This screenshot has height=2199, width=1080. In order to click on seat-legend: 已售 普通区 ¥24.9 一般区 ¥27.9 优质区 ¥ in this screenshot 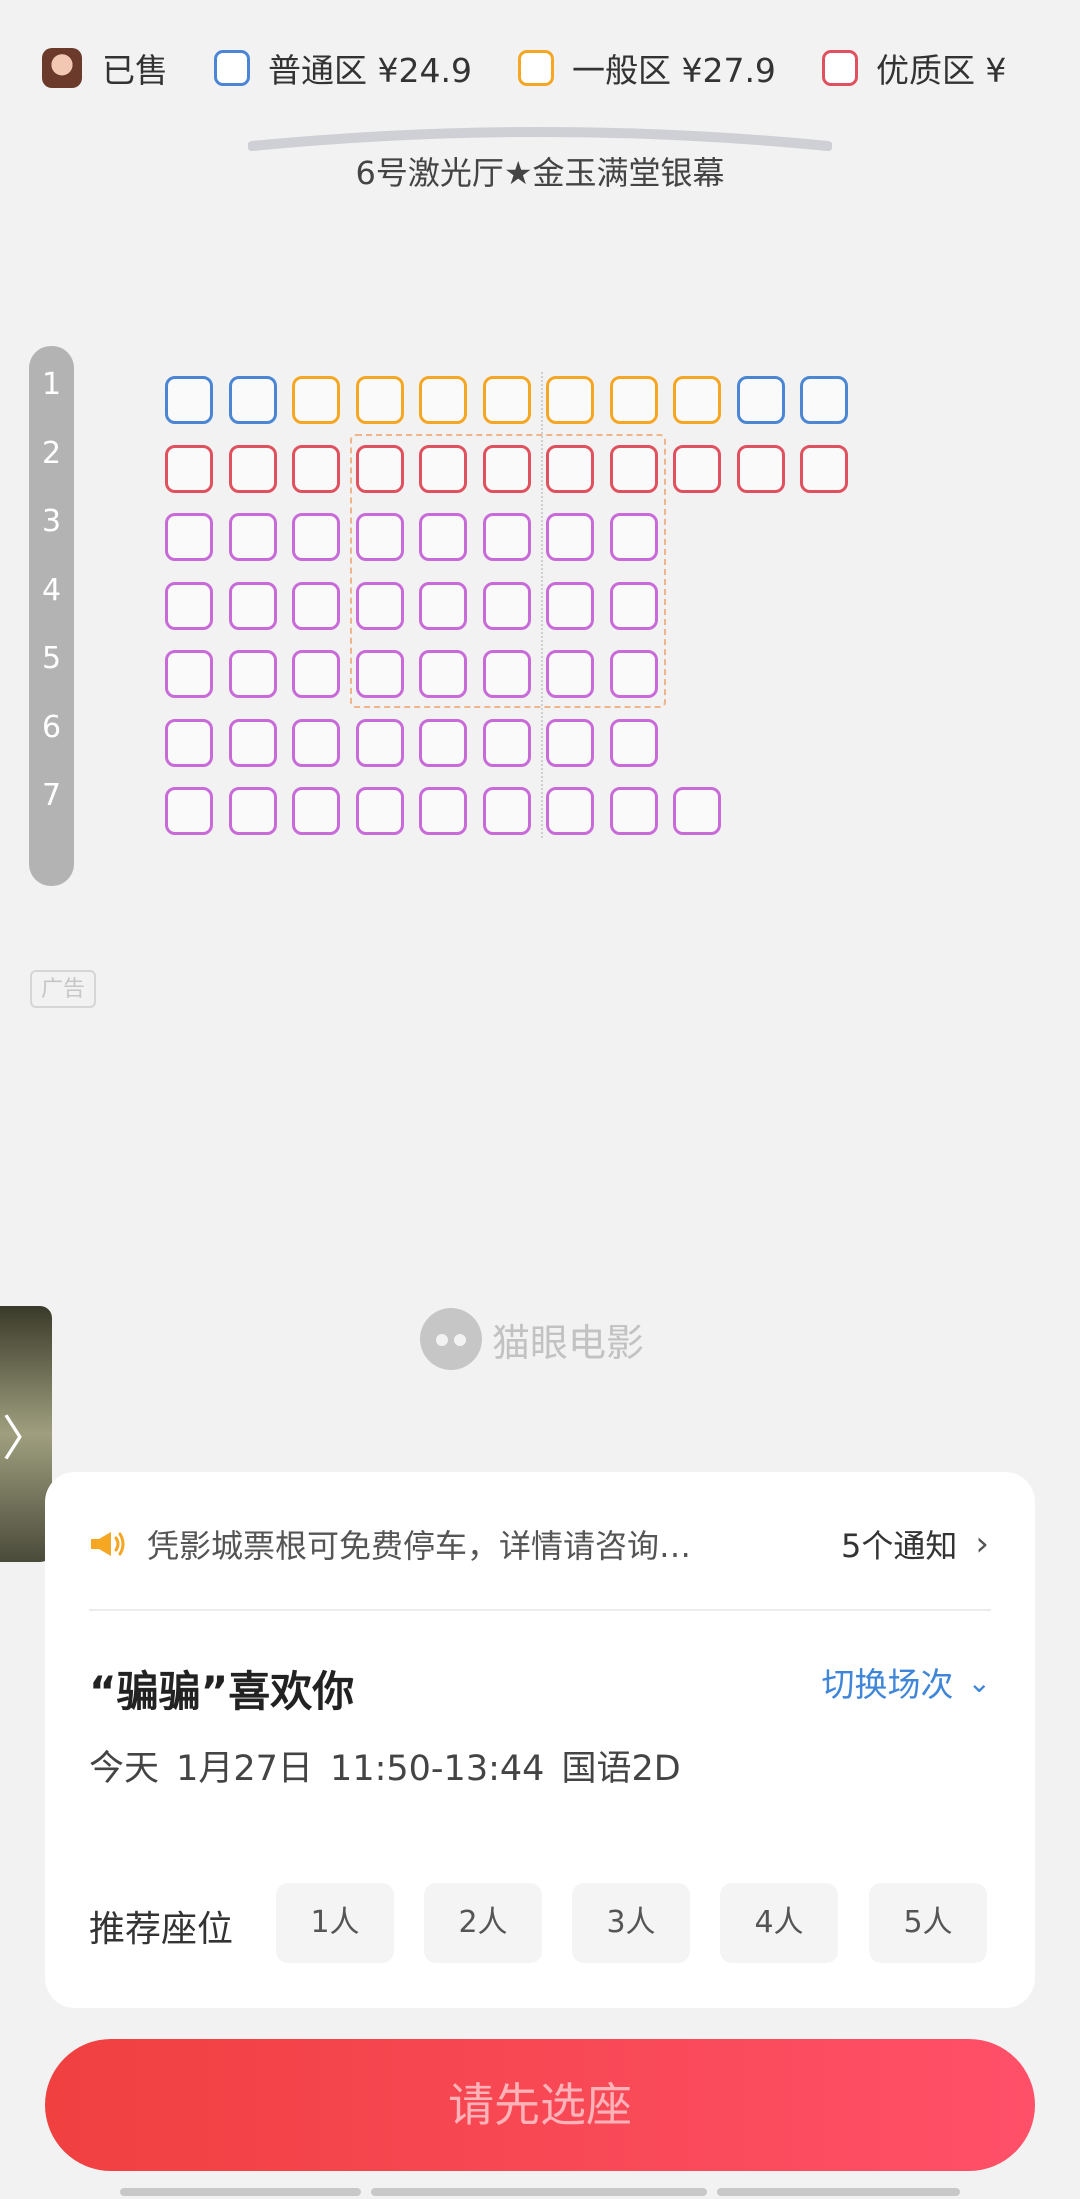, I will do `click(547, 68)`.